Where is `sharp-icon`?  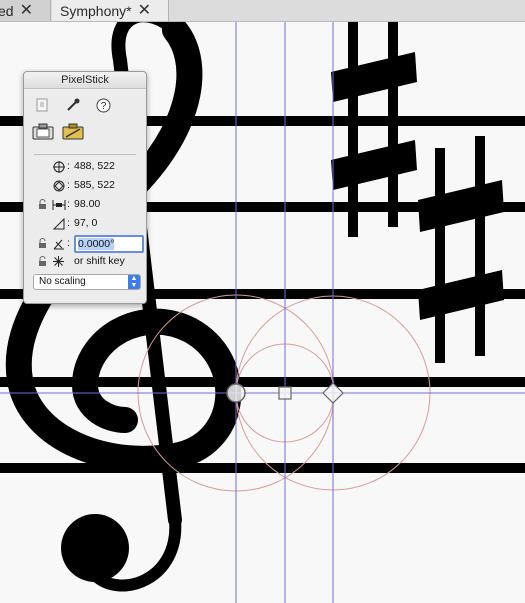 sharp-icon is located at coordinates (461, 249).